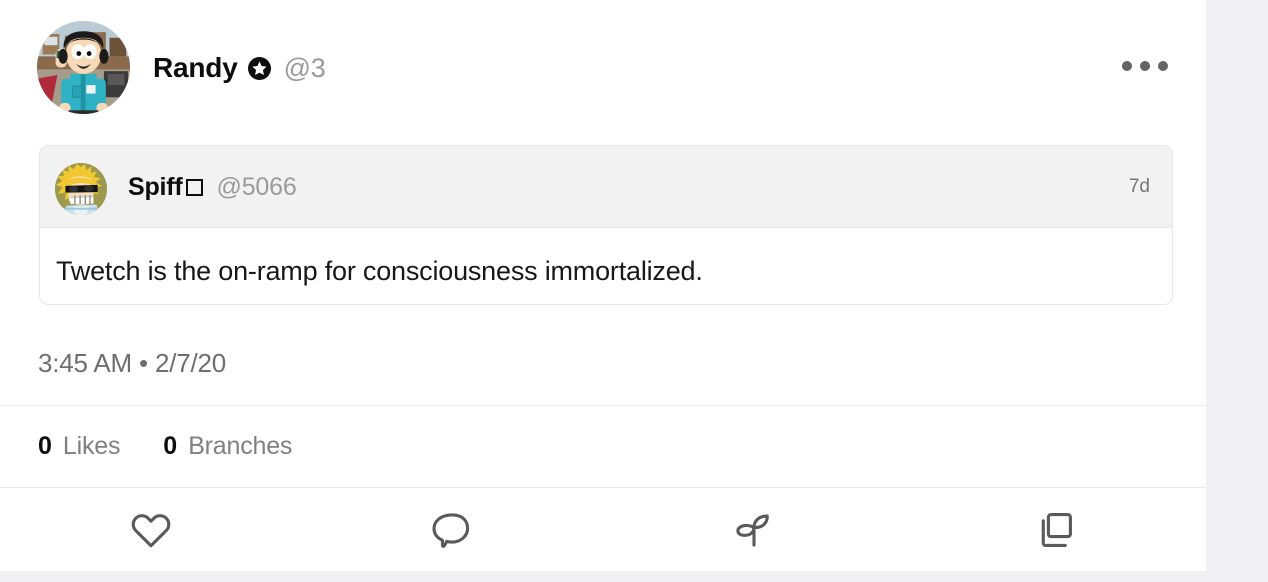  I want to click on copy-button, so click(1056, 529).